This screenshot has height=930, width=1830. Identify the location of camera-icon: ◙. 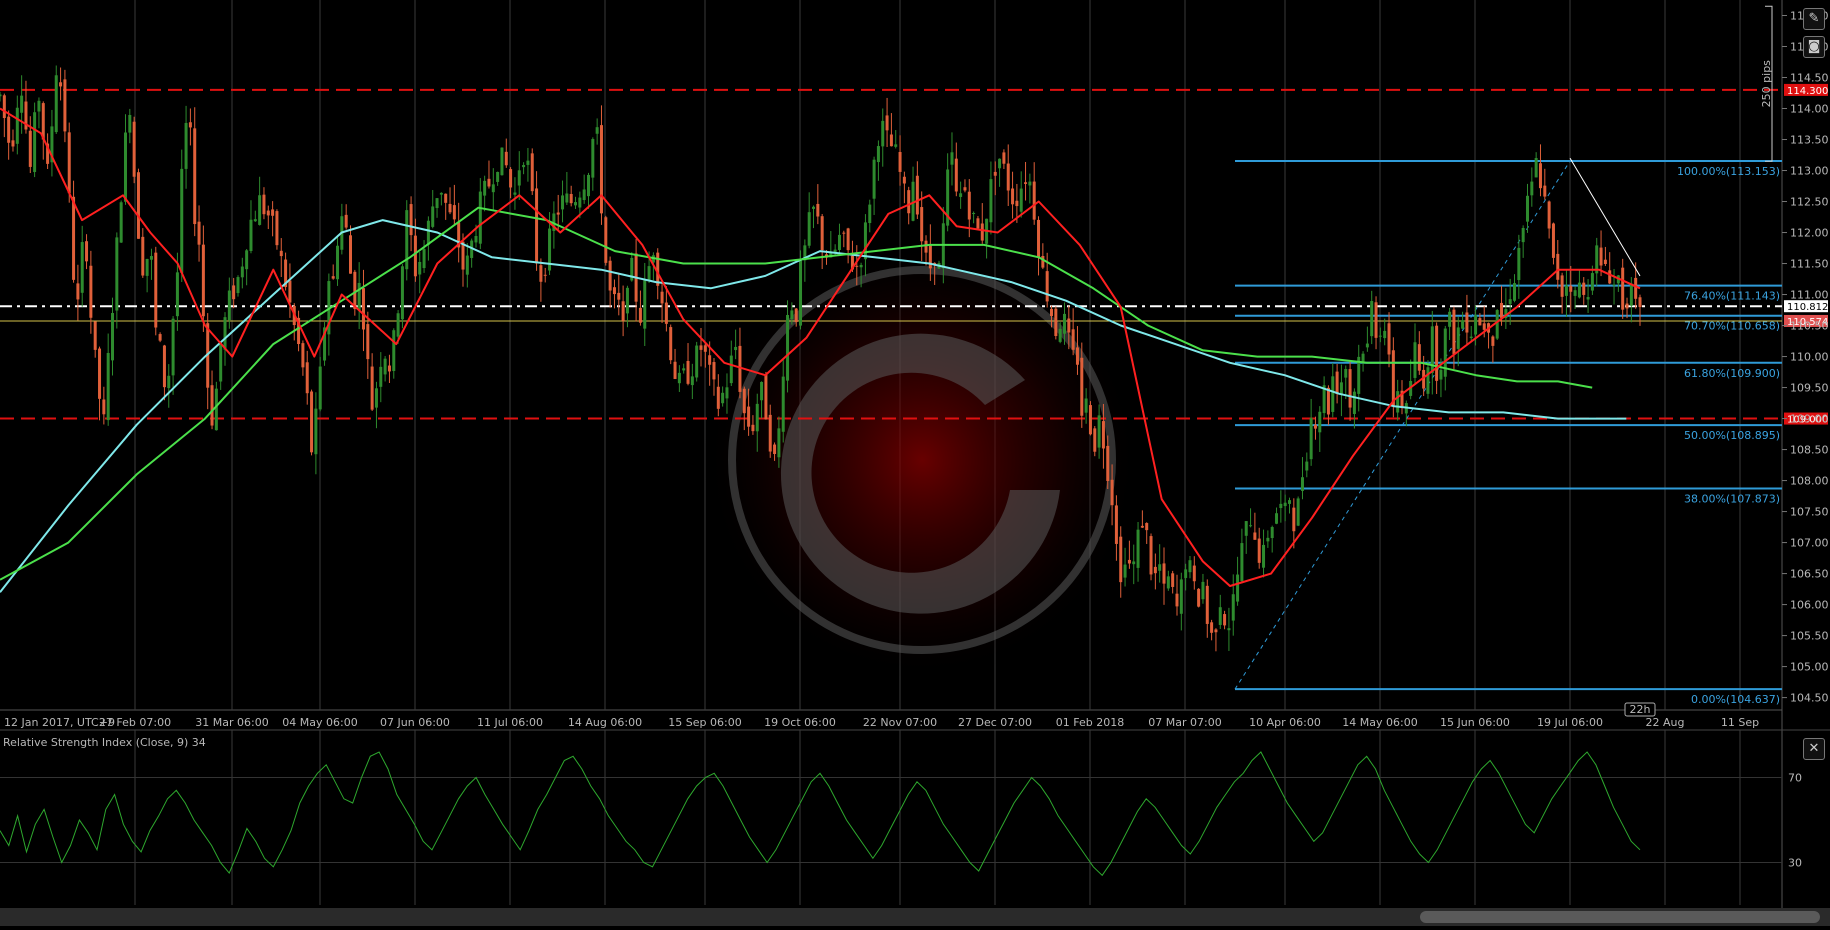
(1814, 47).